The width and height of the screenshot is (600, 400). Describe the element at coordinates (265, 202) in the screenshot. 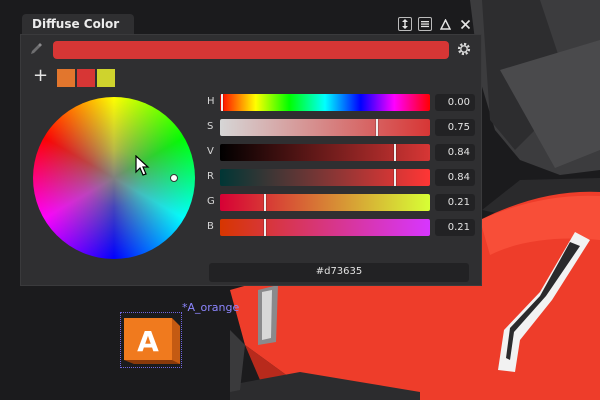

I see `channel-handle-g` at that location.